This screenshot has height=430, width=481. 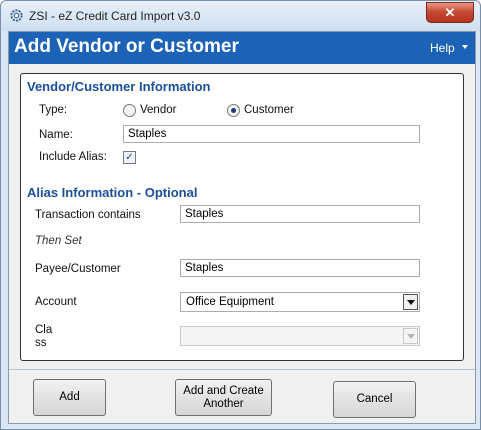 I want to click on radio-customer, so click(x=233, y=110).